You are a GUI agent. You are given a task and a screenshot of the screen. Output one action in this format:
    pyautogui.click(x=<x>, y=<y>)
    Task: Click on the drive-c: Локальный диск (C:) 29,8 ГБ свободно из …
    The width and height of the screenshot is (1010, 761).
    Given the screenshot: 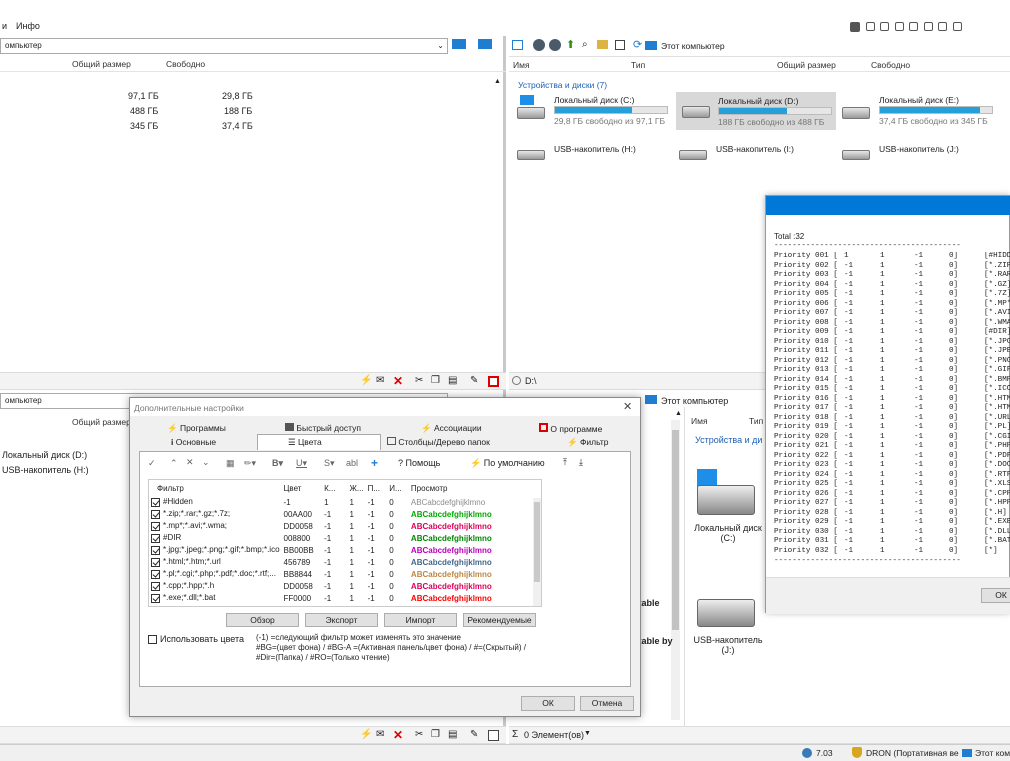 What is the action you would take?
    pyautogui.click(x=597, y=112)
    